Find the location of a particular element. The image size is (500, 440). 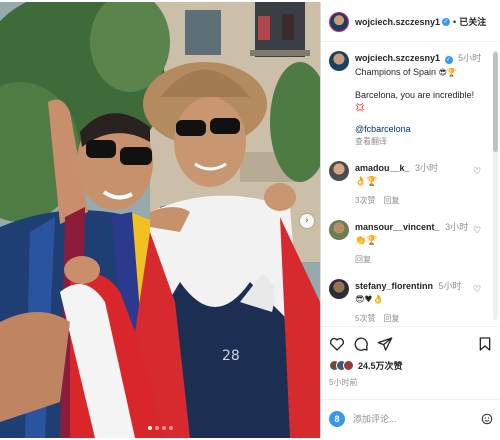

author-avatar is located at coordinates (339, 21).